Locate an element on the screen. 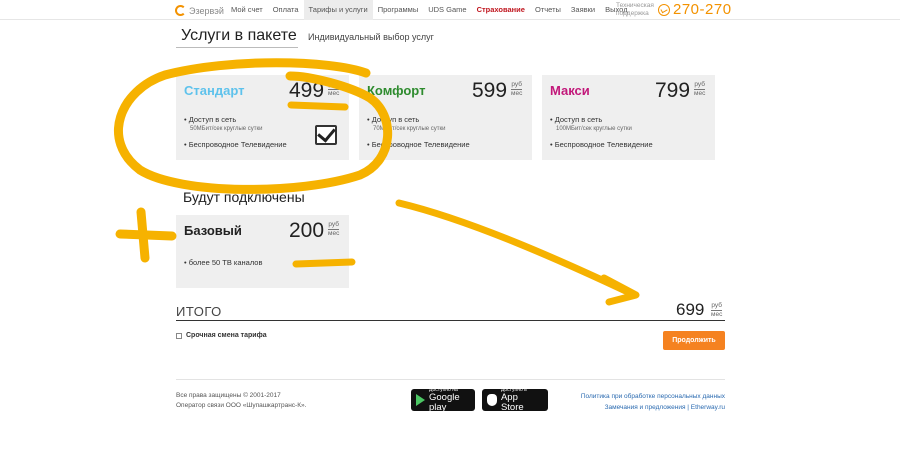  plan-feature-speed: 70МБит/сек круглые сутки is located at coordinates (409, 129).